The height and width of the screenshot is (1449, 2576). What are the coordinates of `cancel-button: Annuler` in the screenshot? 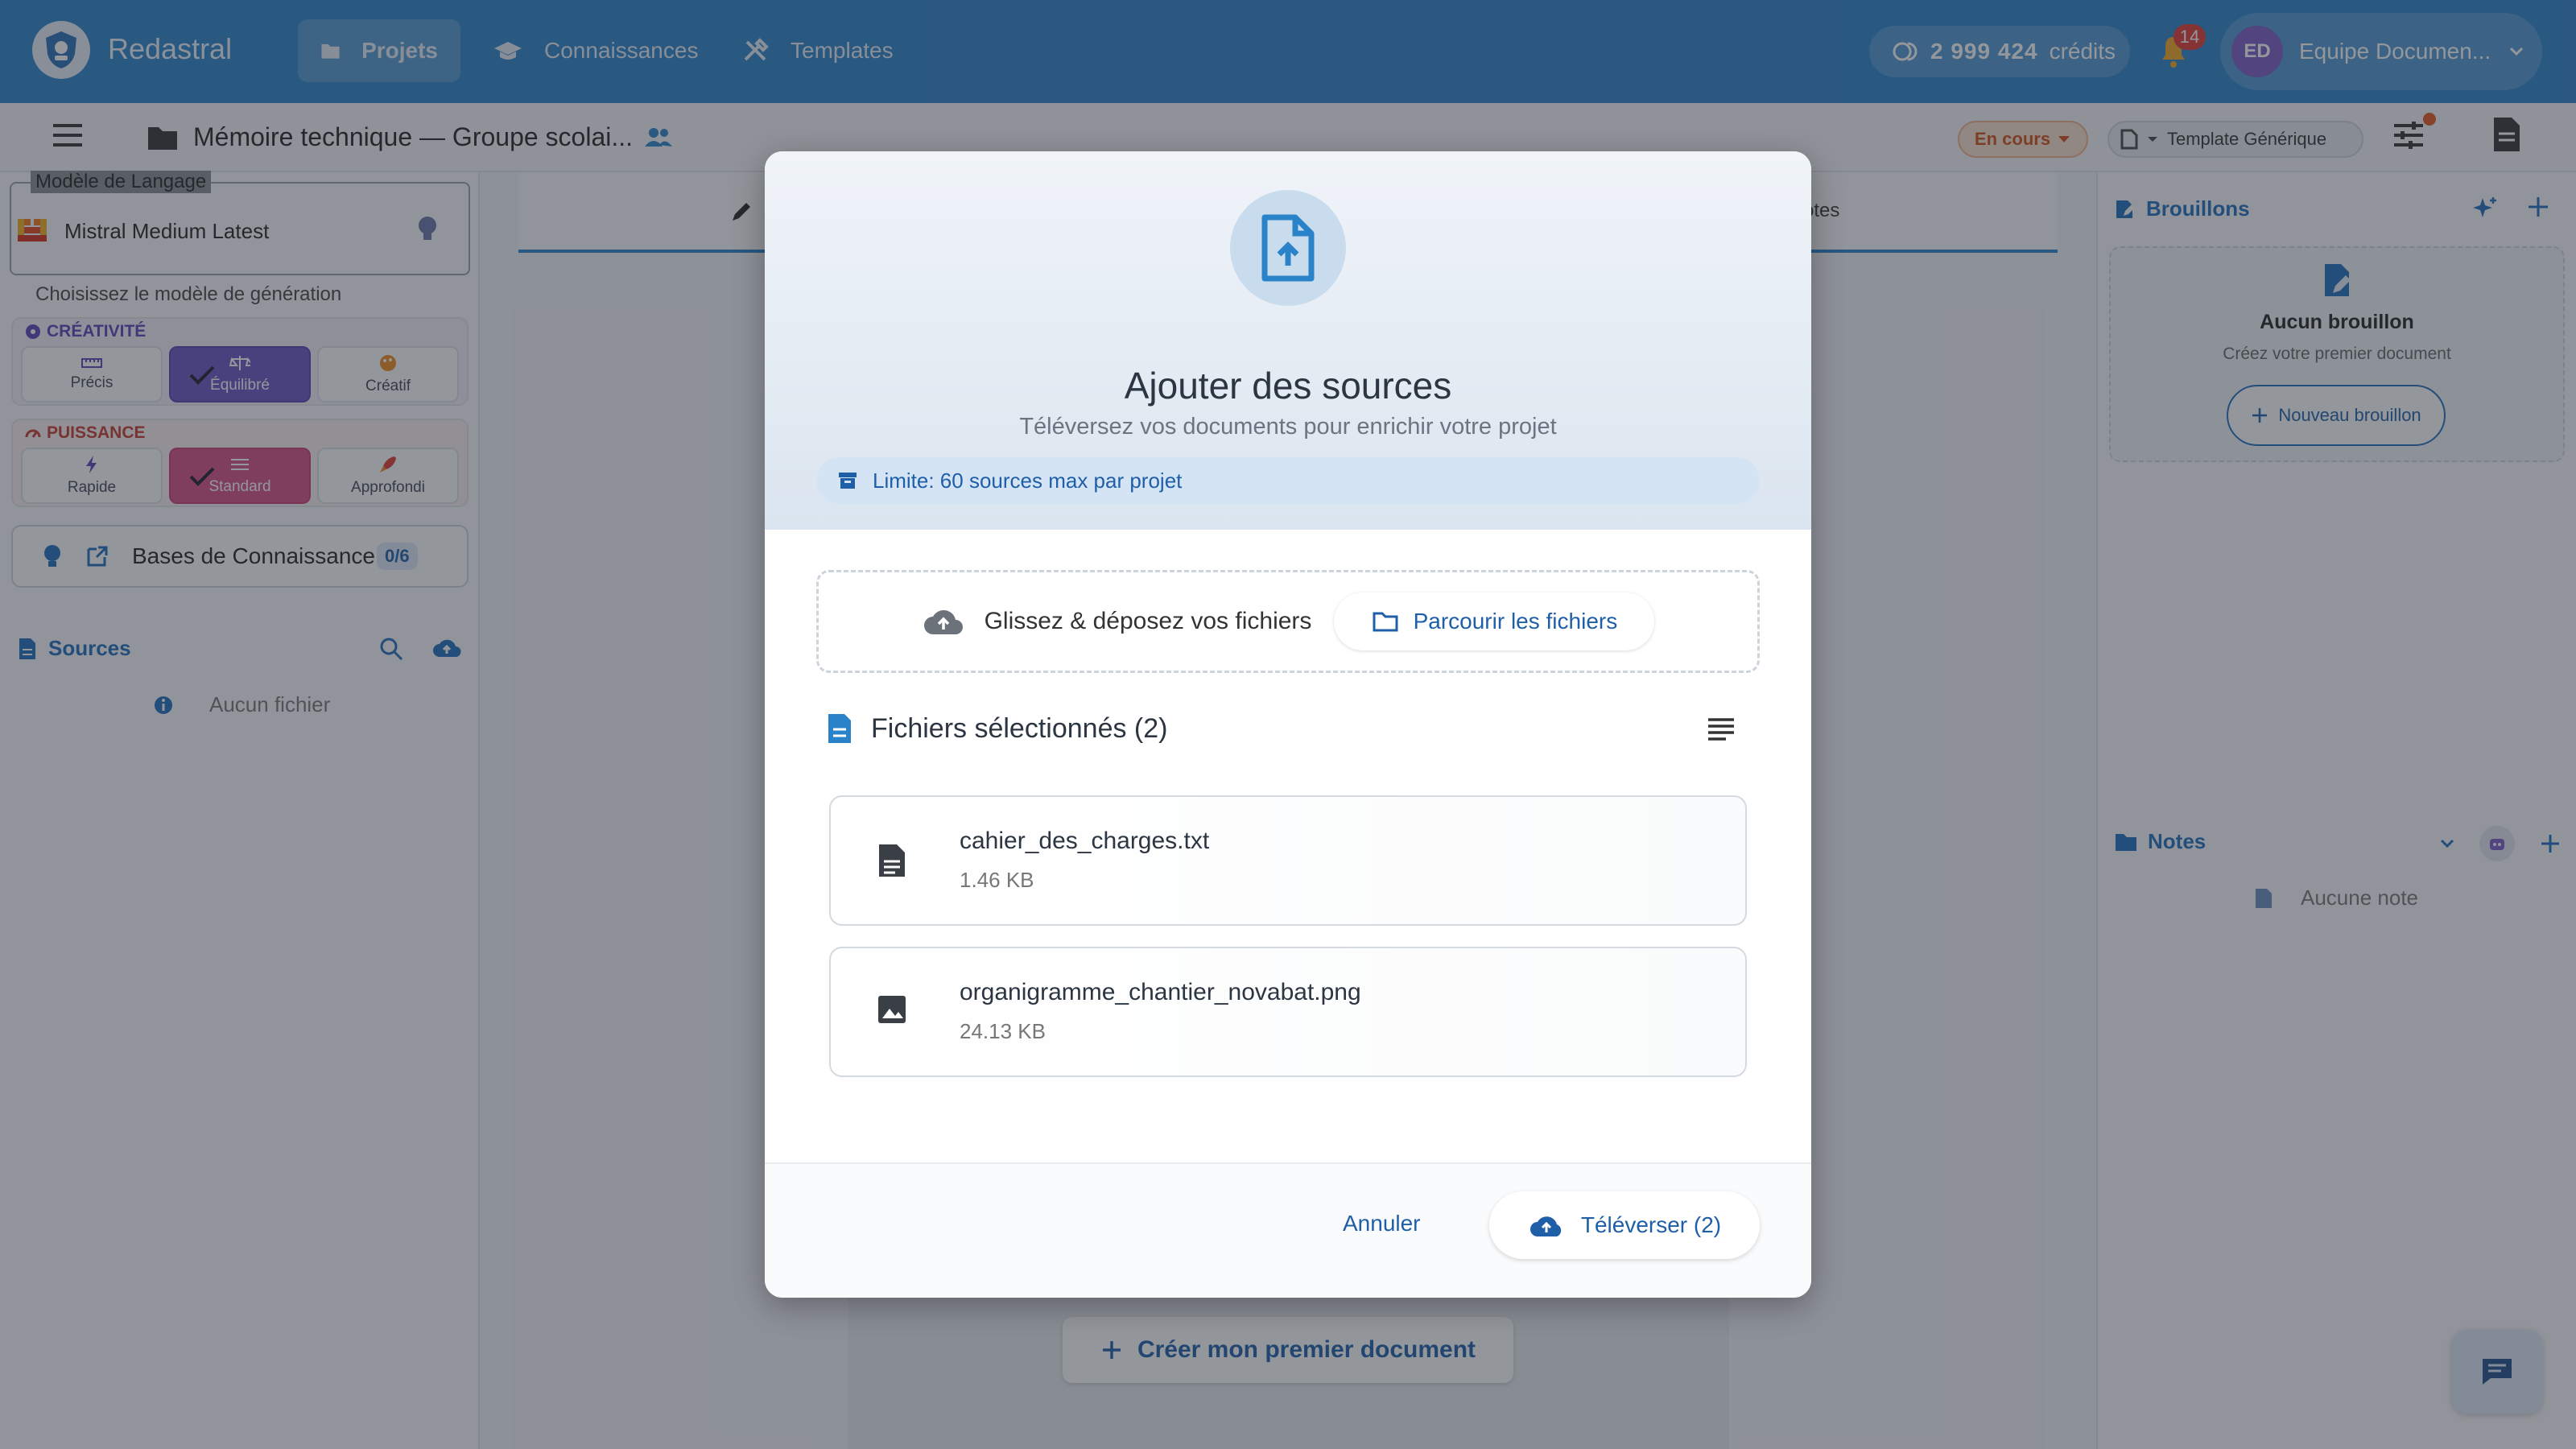 It's located at (1382, 1223).